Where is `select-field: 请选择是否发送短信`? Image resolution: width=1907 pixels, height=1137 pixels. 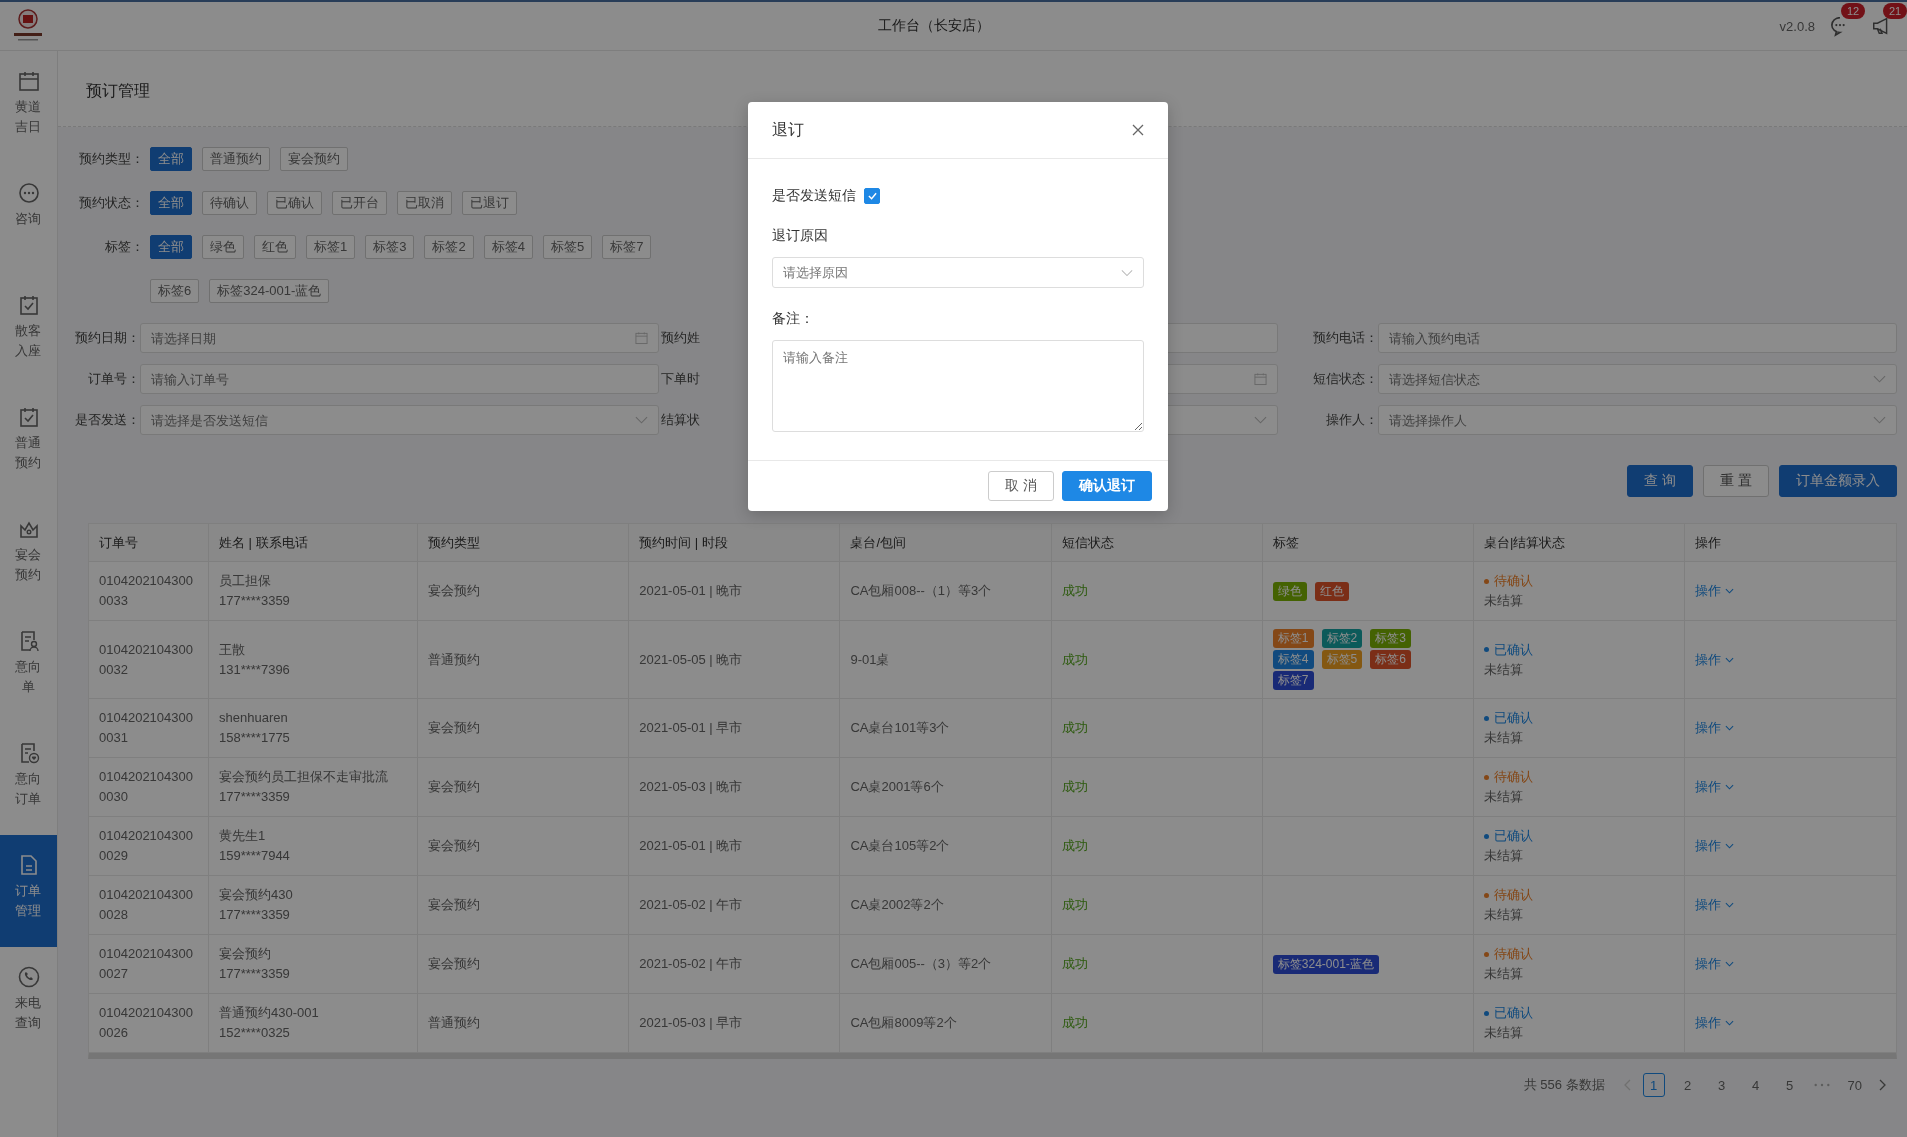
select-field: 请选择是否发送短信 is located at coordinates (399, 420).